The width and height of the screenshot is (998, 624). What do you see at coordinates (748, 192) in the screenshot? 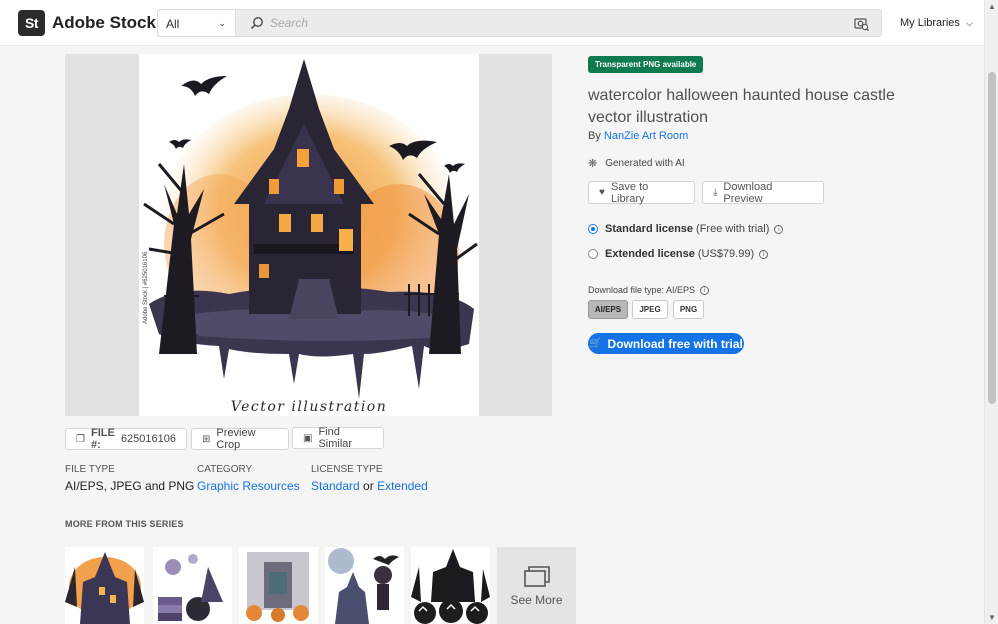
I see `download-preview-label: Download Preview` at bounding box center [748, 192].